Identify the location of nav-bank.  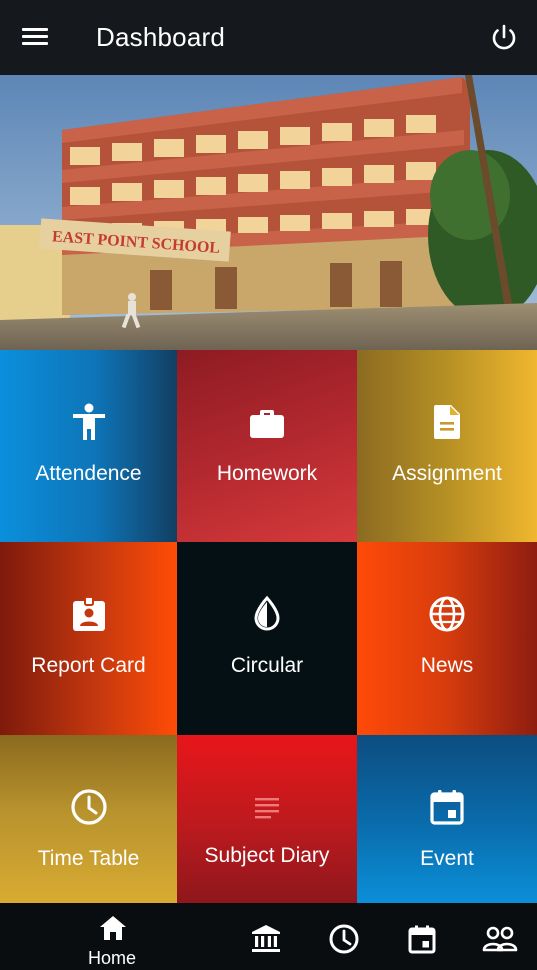
(266, 936).